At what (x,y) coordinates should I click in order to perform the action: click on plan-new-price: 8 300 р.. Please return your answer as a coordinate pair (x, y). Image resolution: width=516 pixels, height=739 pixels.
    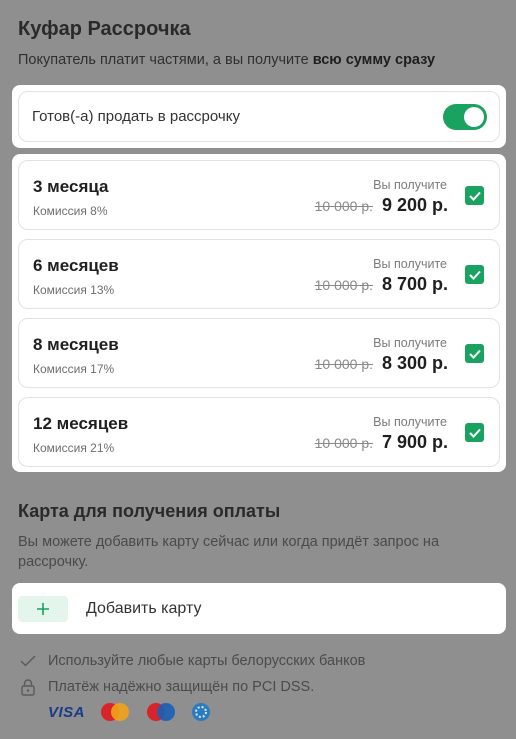
    Looking at the image, I should click on (414, 363).